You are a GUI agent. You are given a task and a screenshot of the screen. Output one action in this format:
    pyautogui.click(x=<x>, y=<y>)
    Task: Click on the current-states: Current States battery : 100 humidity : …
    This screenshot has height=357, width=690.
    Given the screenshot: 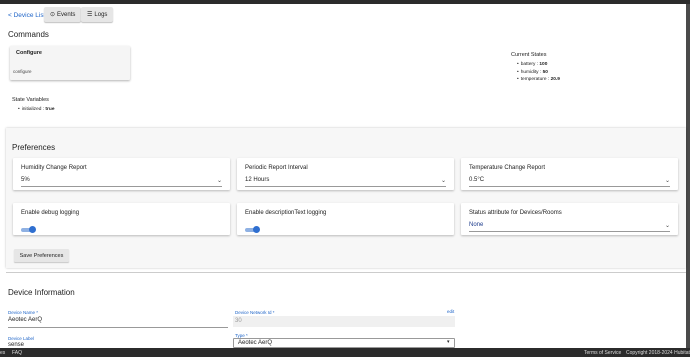 What is the action you would take?
    pyautogui.click(x=535, y=68)
    